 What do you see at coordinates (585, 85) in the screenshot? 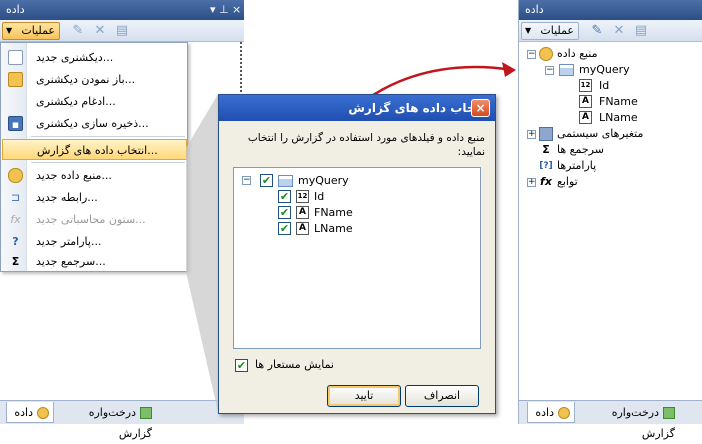
I see `numeric-field-icon: 12` at bounding box center [585, 85].